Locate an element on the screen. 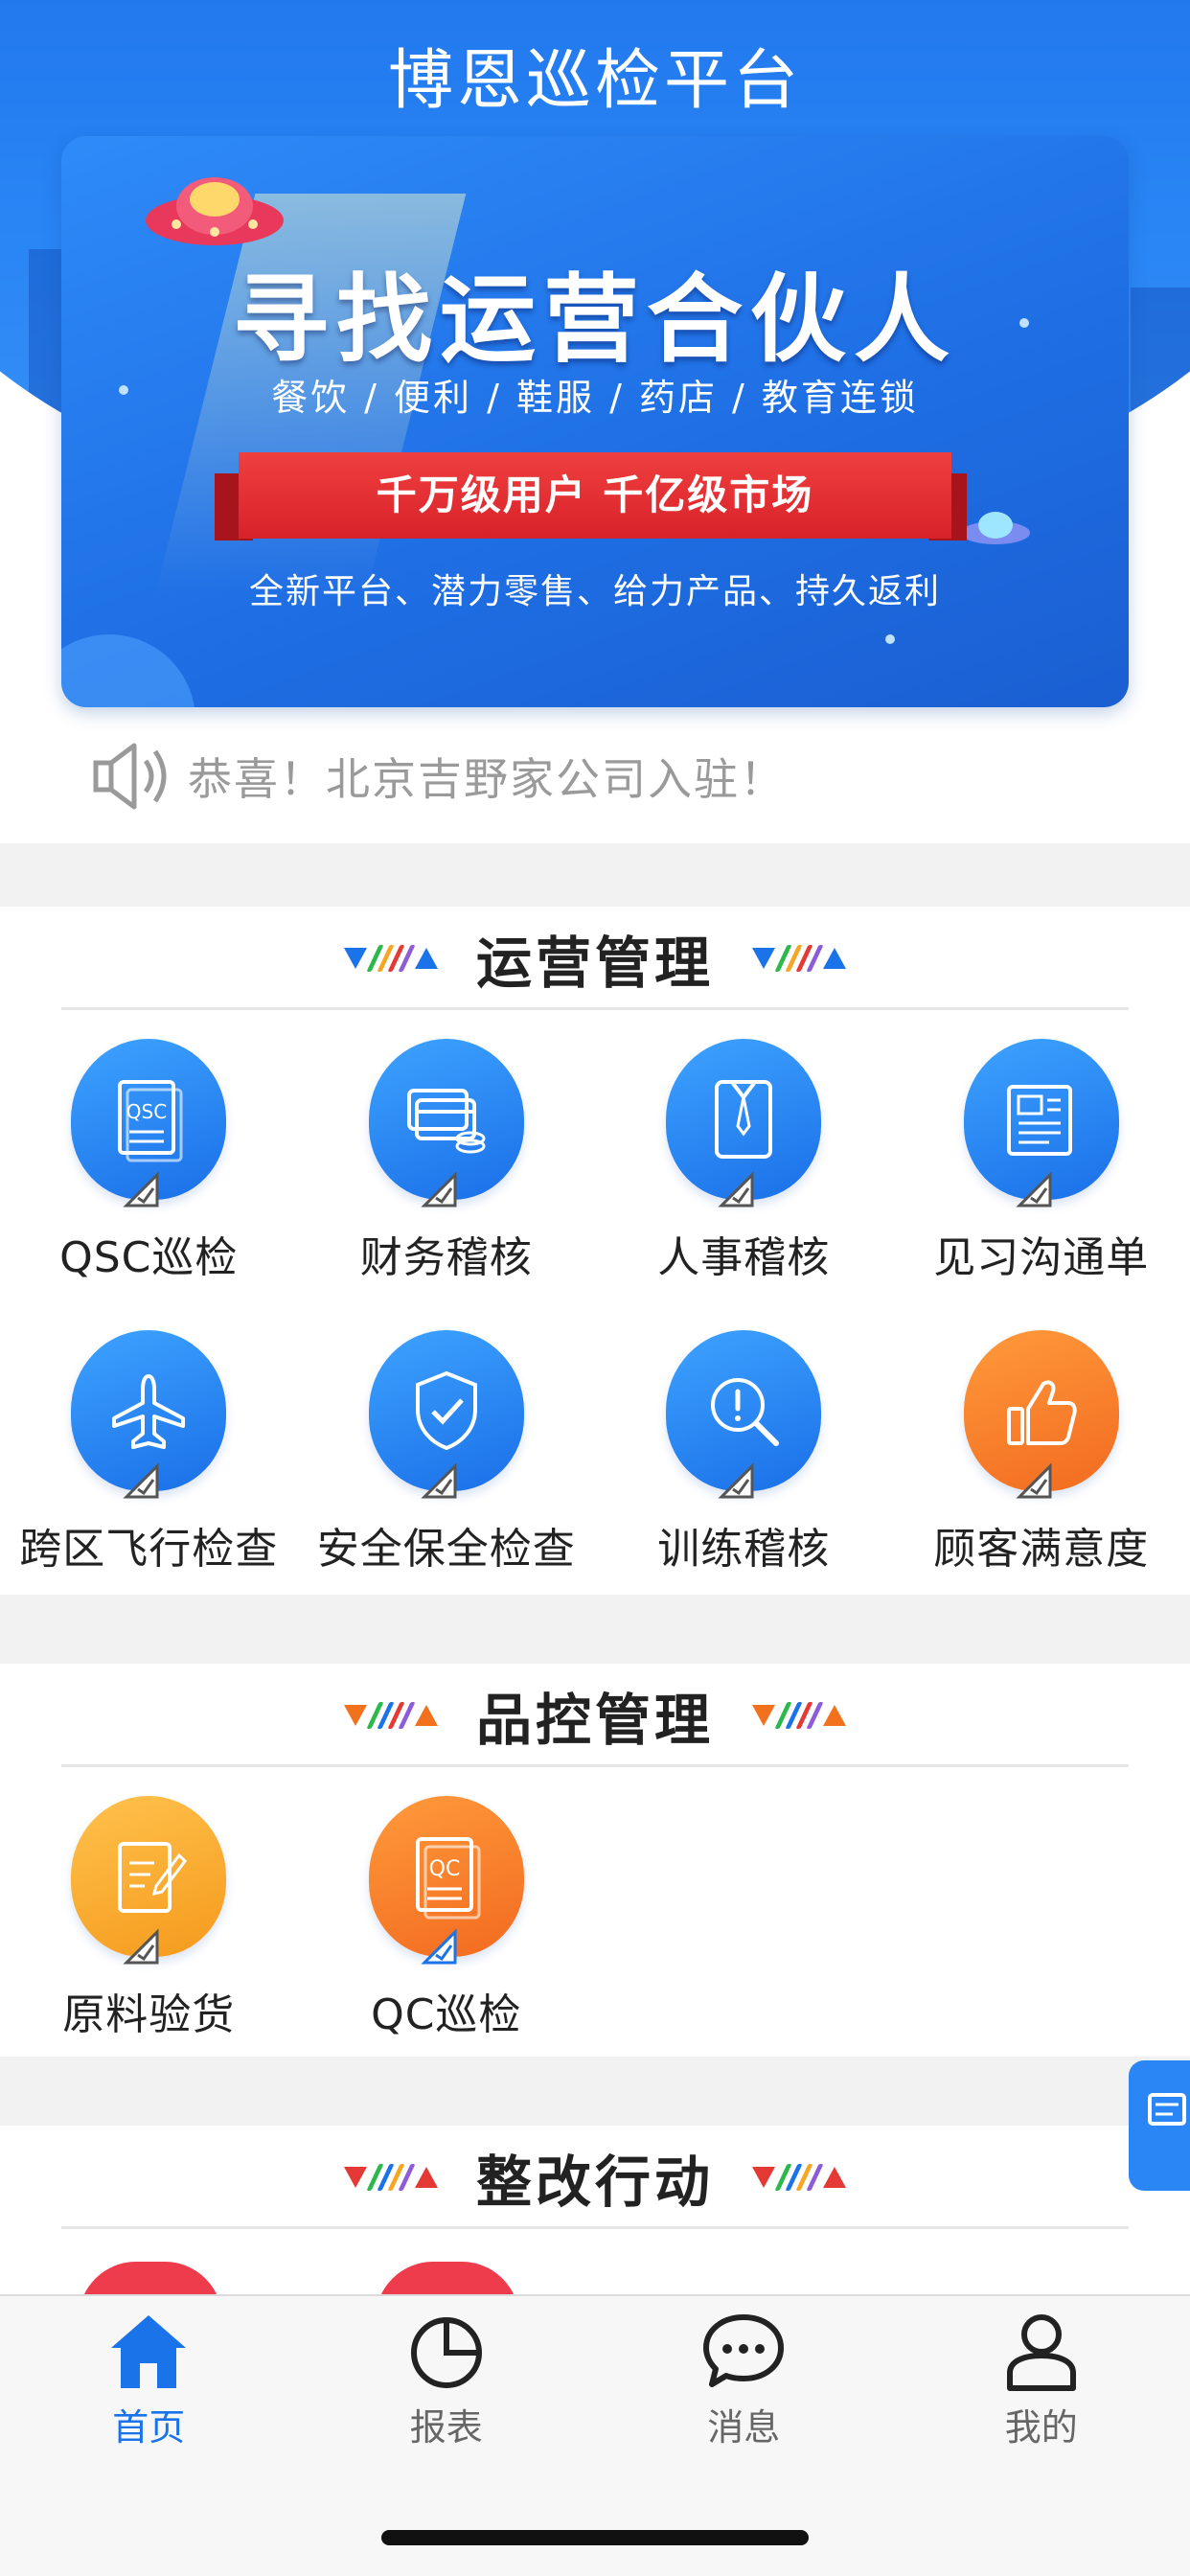  menu-item-cross-region-inspection: 跨区飞行检查 is located at coordinates (149, 1476).